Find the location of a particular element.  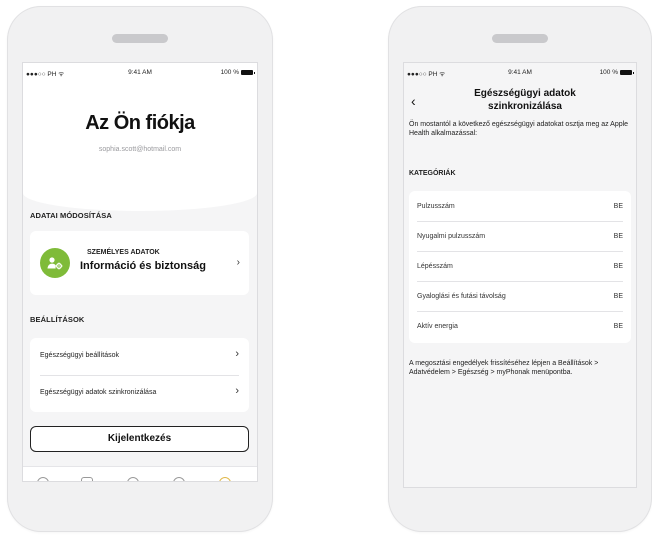

category-row: Aktív energia BE is located at coordinates (520, 326).